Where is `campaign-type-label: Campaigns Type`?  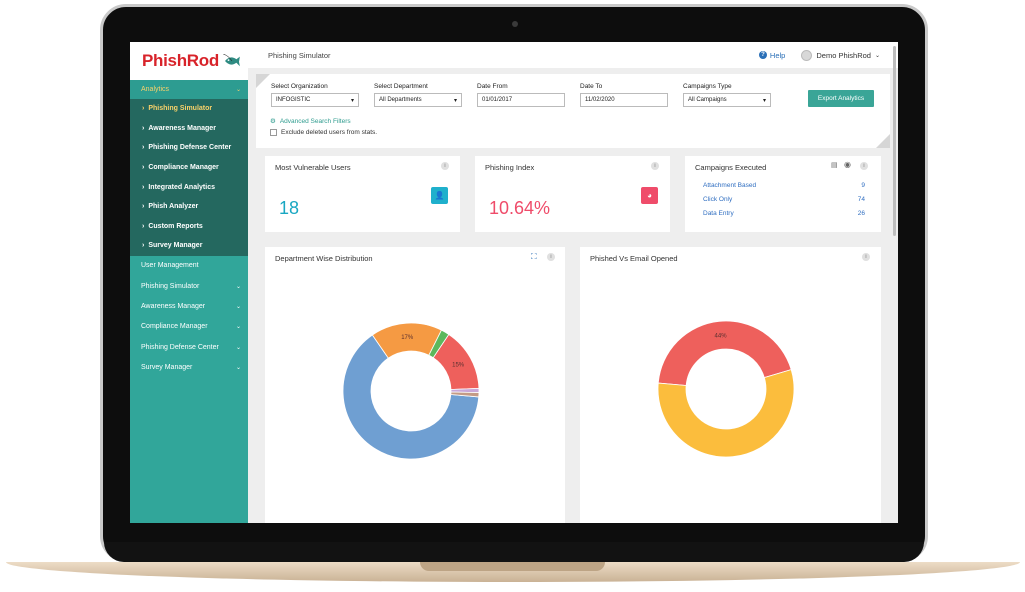 campaign-type-label: Campaigns Type is located at coordinates (707, 86).